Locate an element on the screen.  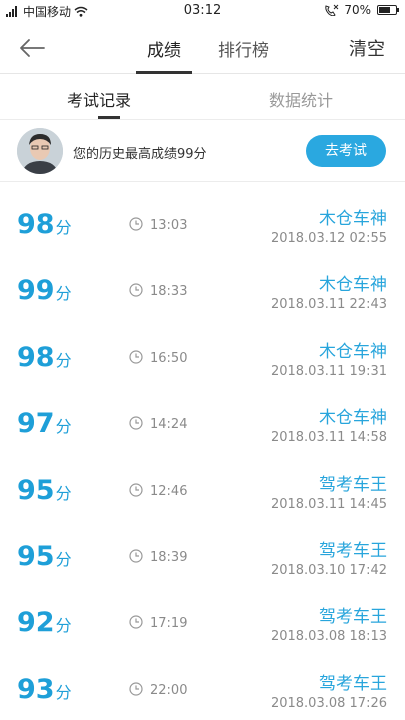
avatar-image is located at coordinates (40, 151).